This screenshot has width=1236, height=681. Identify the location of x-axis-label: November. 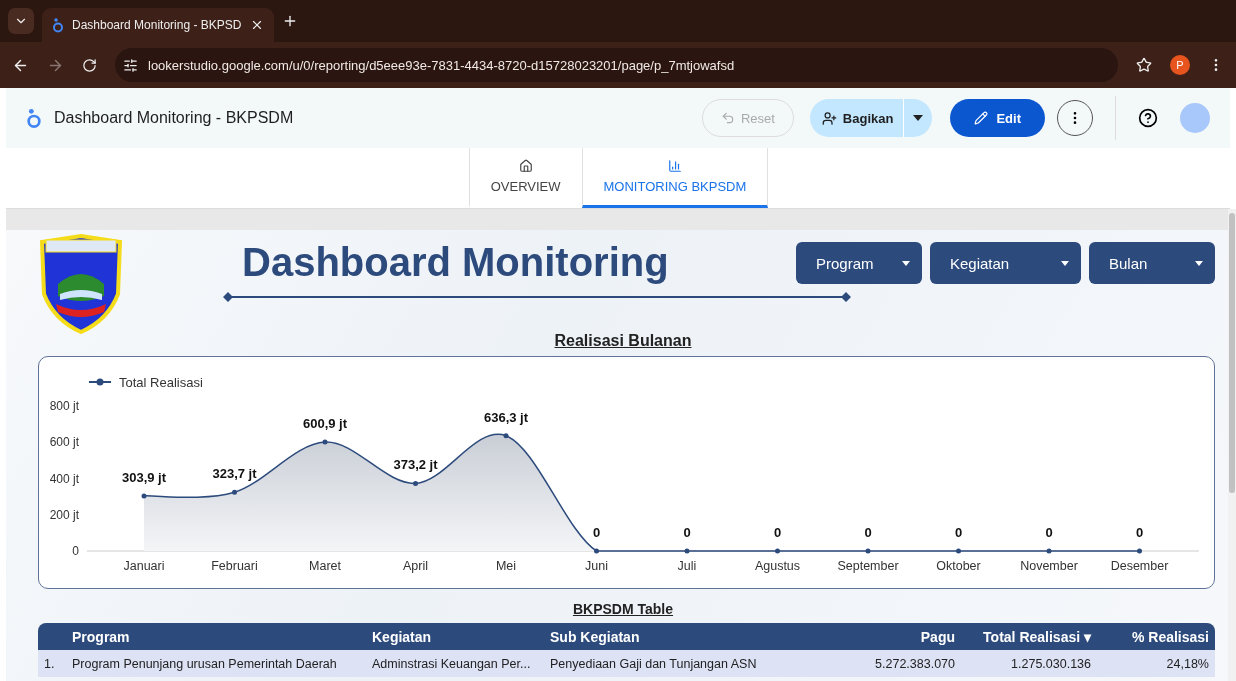
(1049, 566).